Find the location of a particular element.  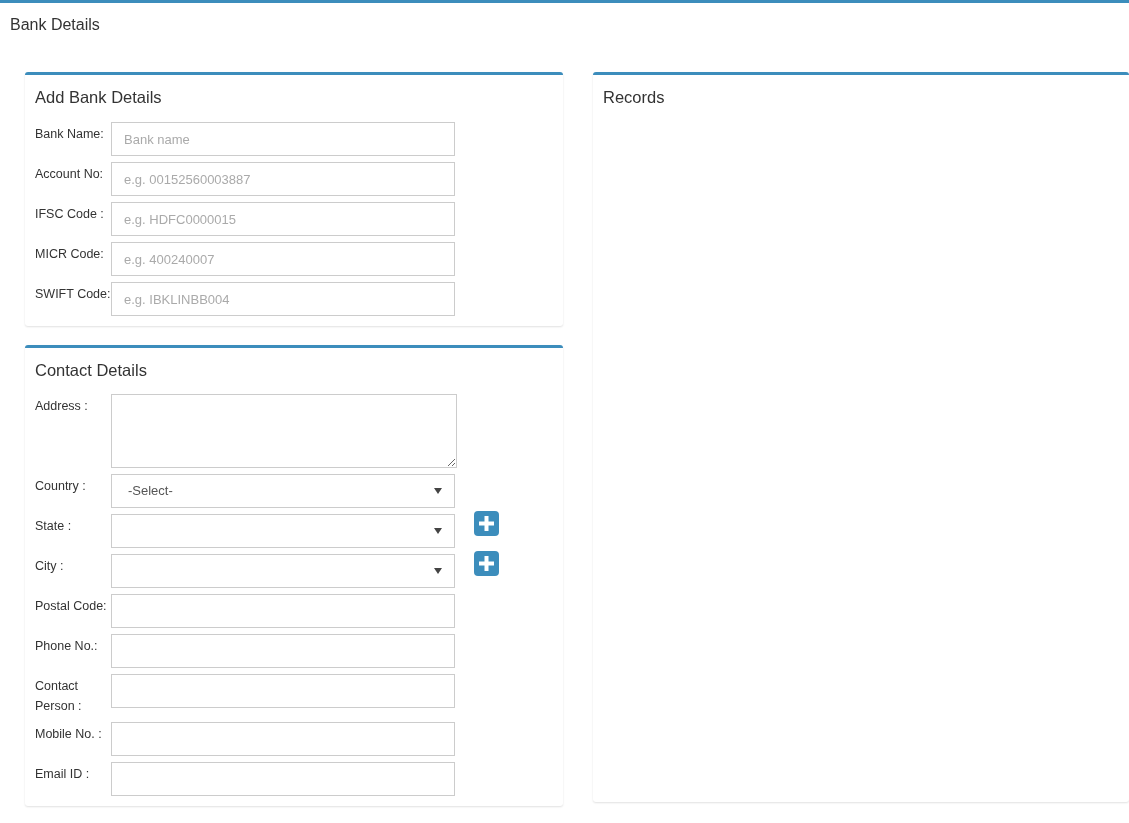

field-label: Country : is located at coordinates (60, 486).